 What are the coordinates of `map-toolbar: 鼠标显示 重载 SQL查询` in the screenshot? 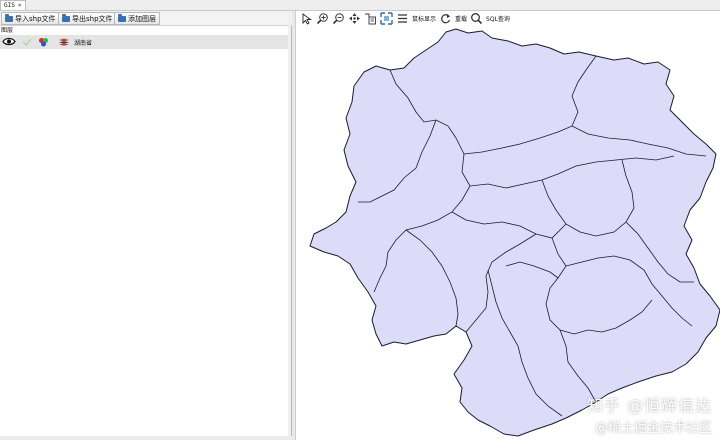 It's located at (508, 18).